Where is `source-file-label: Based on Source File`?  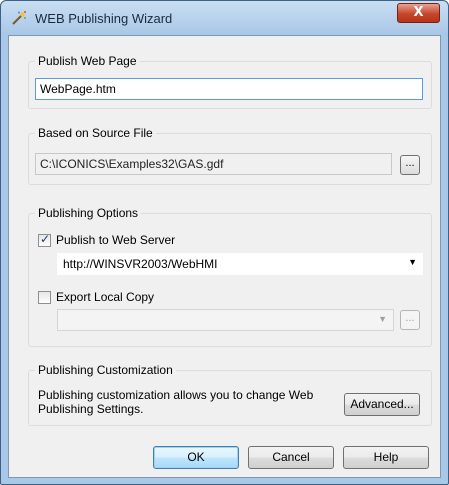
source-file-label: Based on Source File is located at coordinates (95, 133).